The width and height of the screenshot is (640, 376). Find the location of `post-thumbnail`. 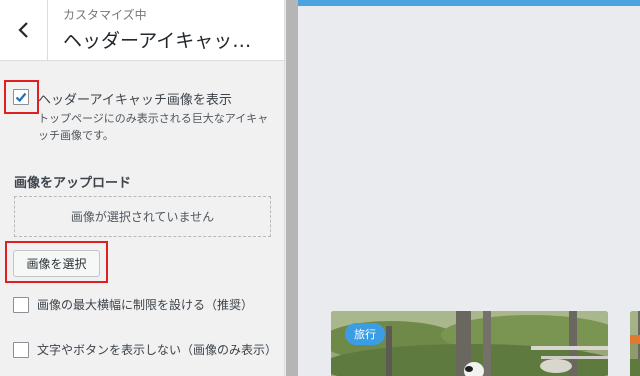

post-thumbnail is located at coordinates (635, 343).